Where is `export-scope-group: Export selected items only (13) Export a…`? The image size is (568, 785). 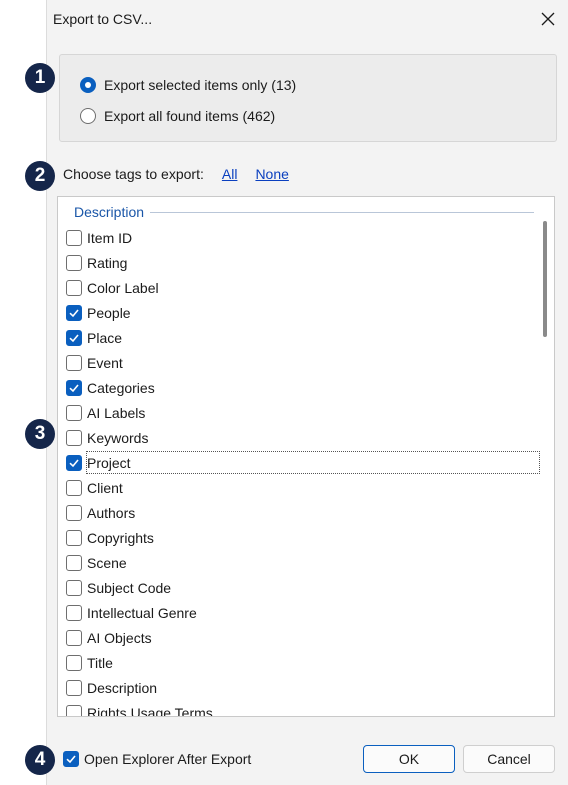 export-scope-group: Export selected items only (13) Export a… is located at coordinates (308, 98).